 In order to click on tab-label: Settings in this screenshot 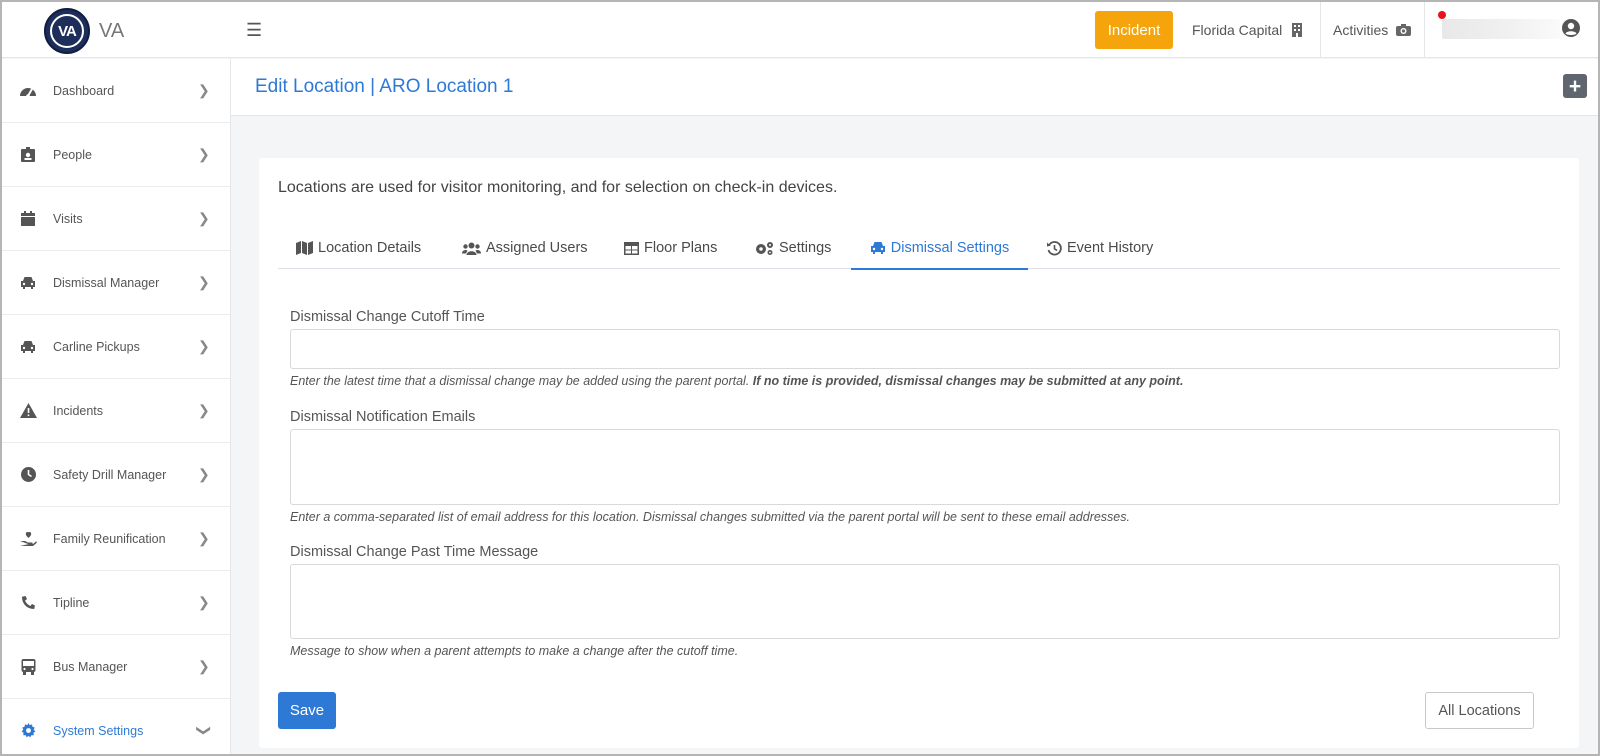, I will do `click(805, 248)`.